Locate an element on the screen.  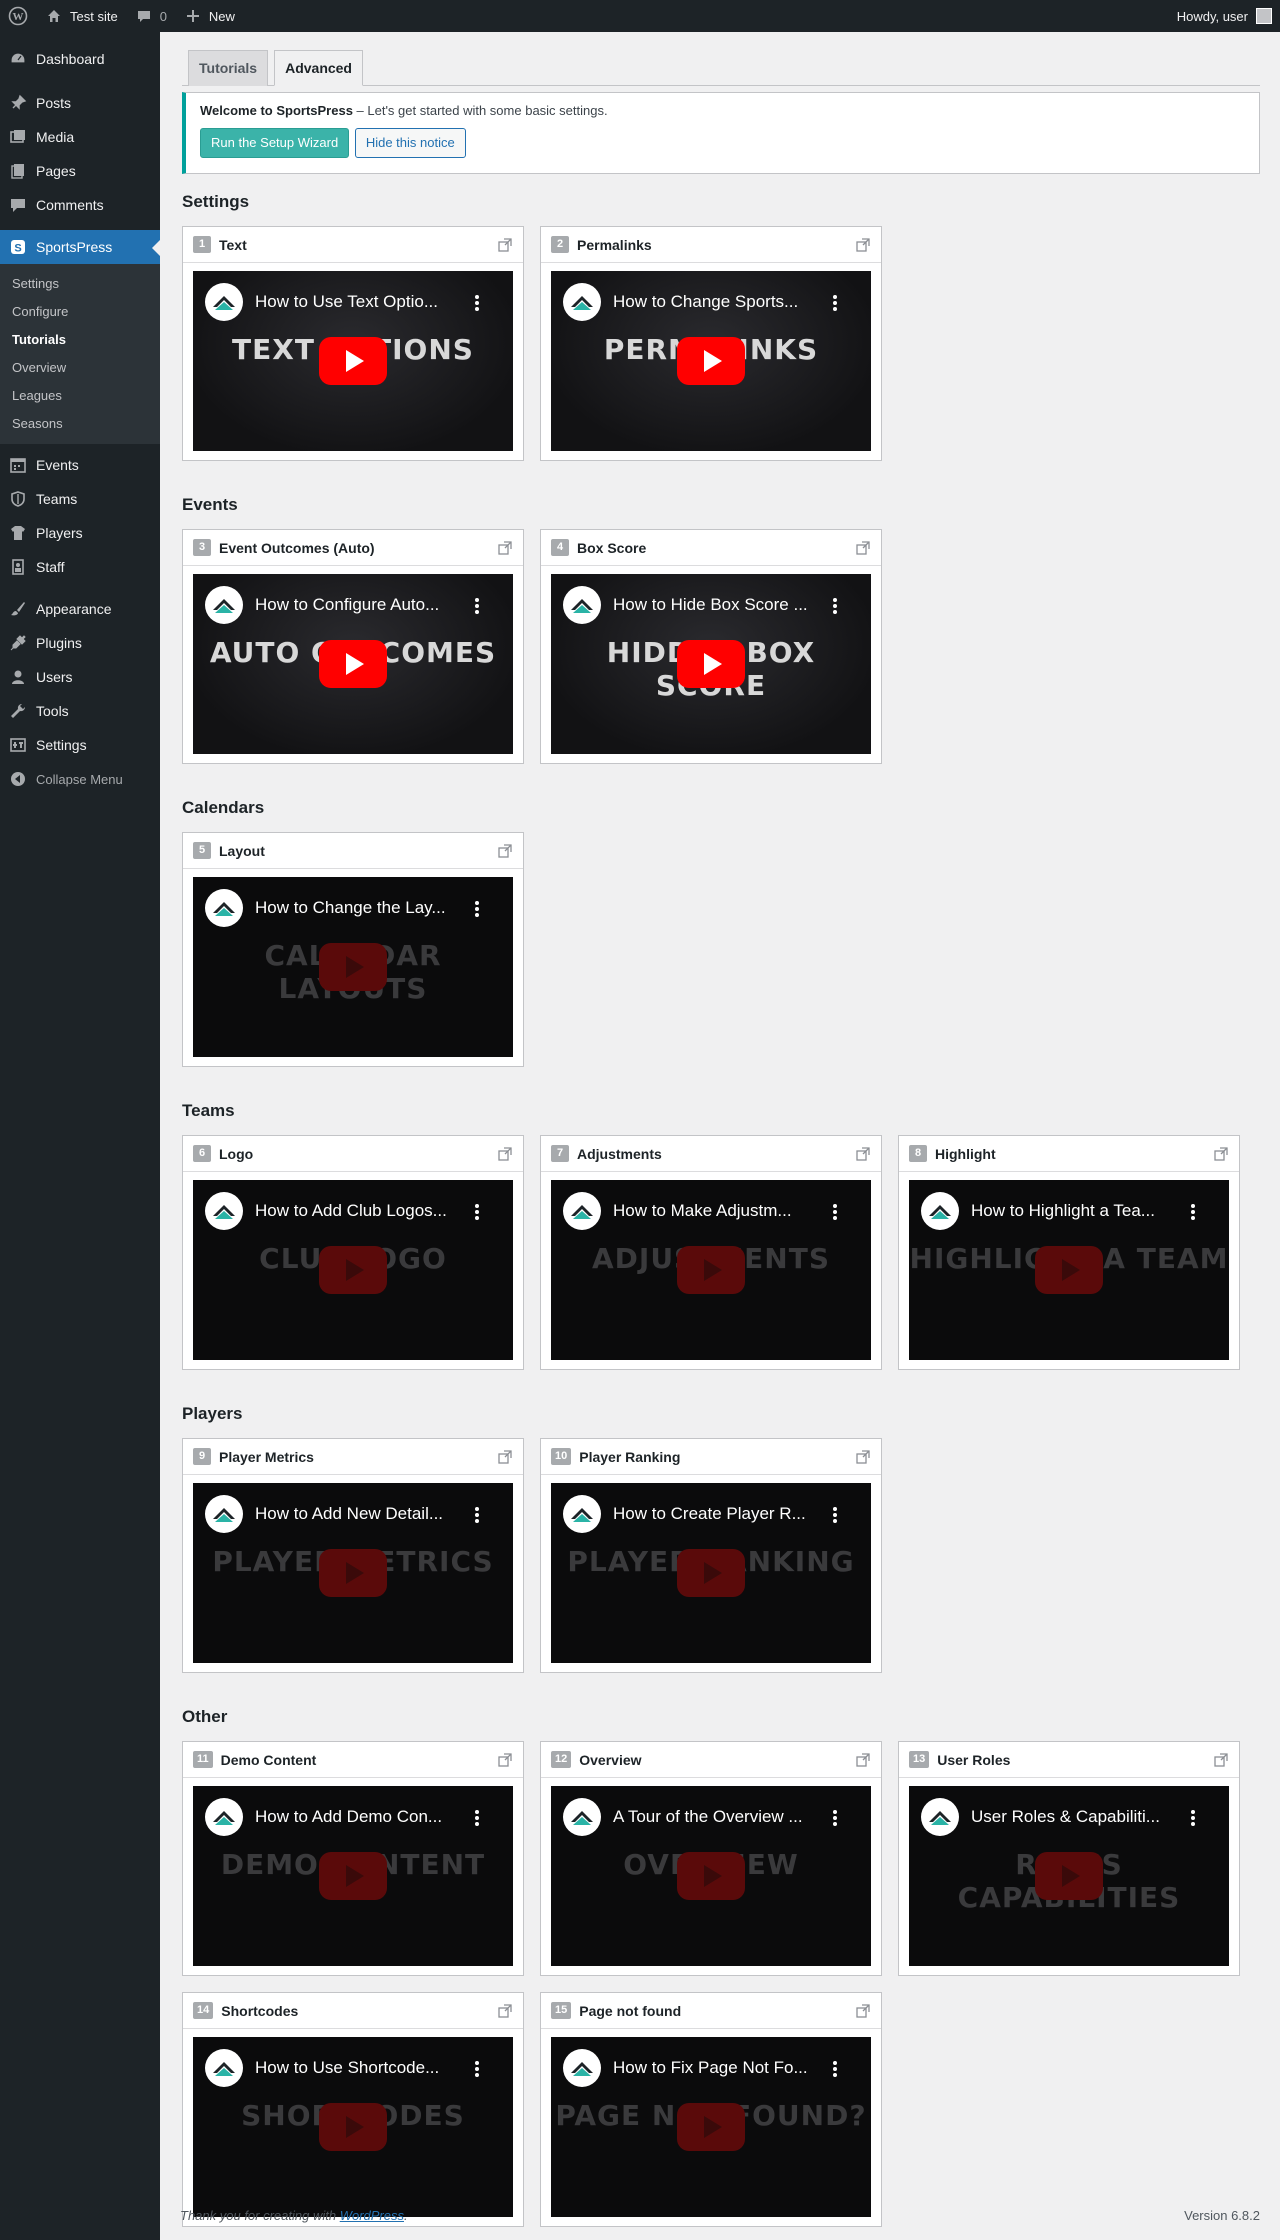
submenu-item-settings: Settings is located at coordinates (80, 284).